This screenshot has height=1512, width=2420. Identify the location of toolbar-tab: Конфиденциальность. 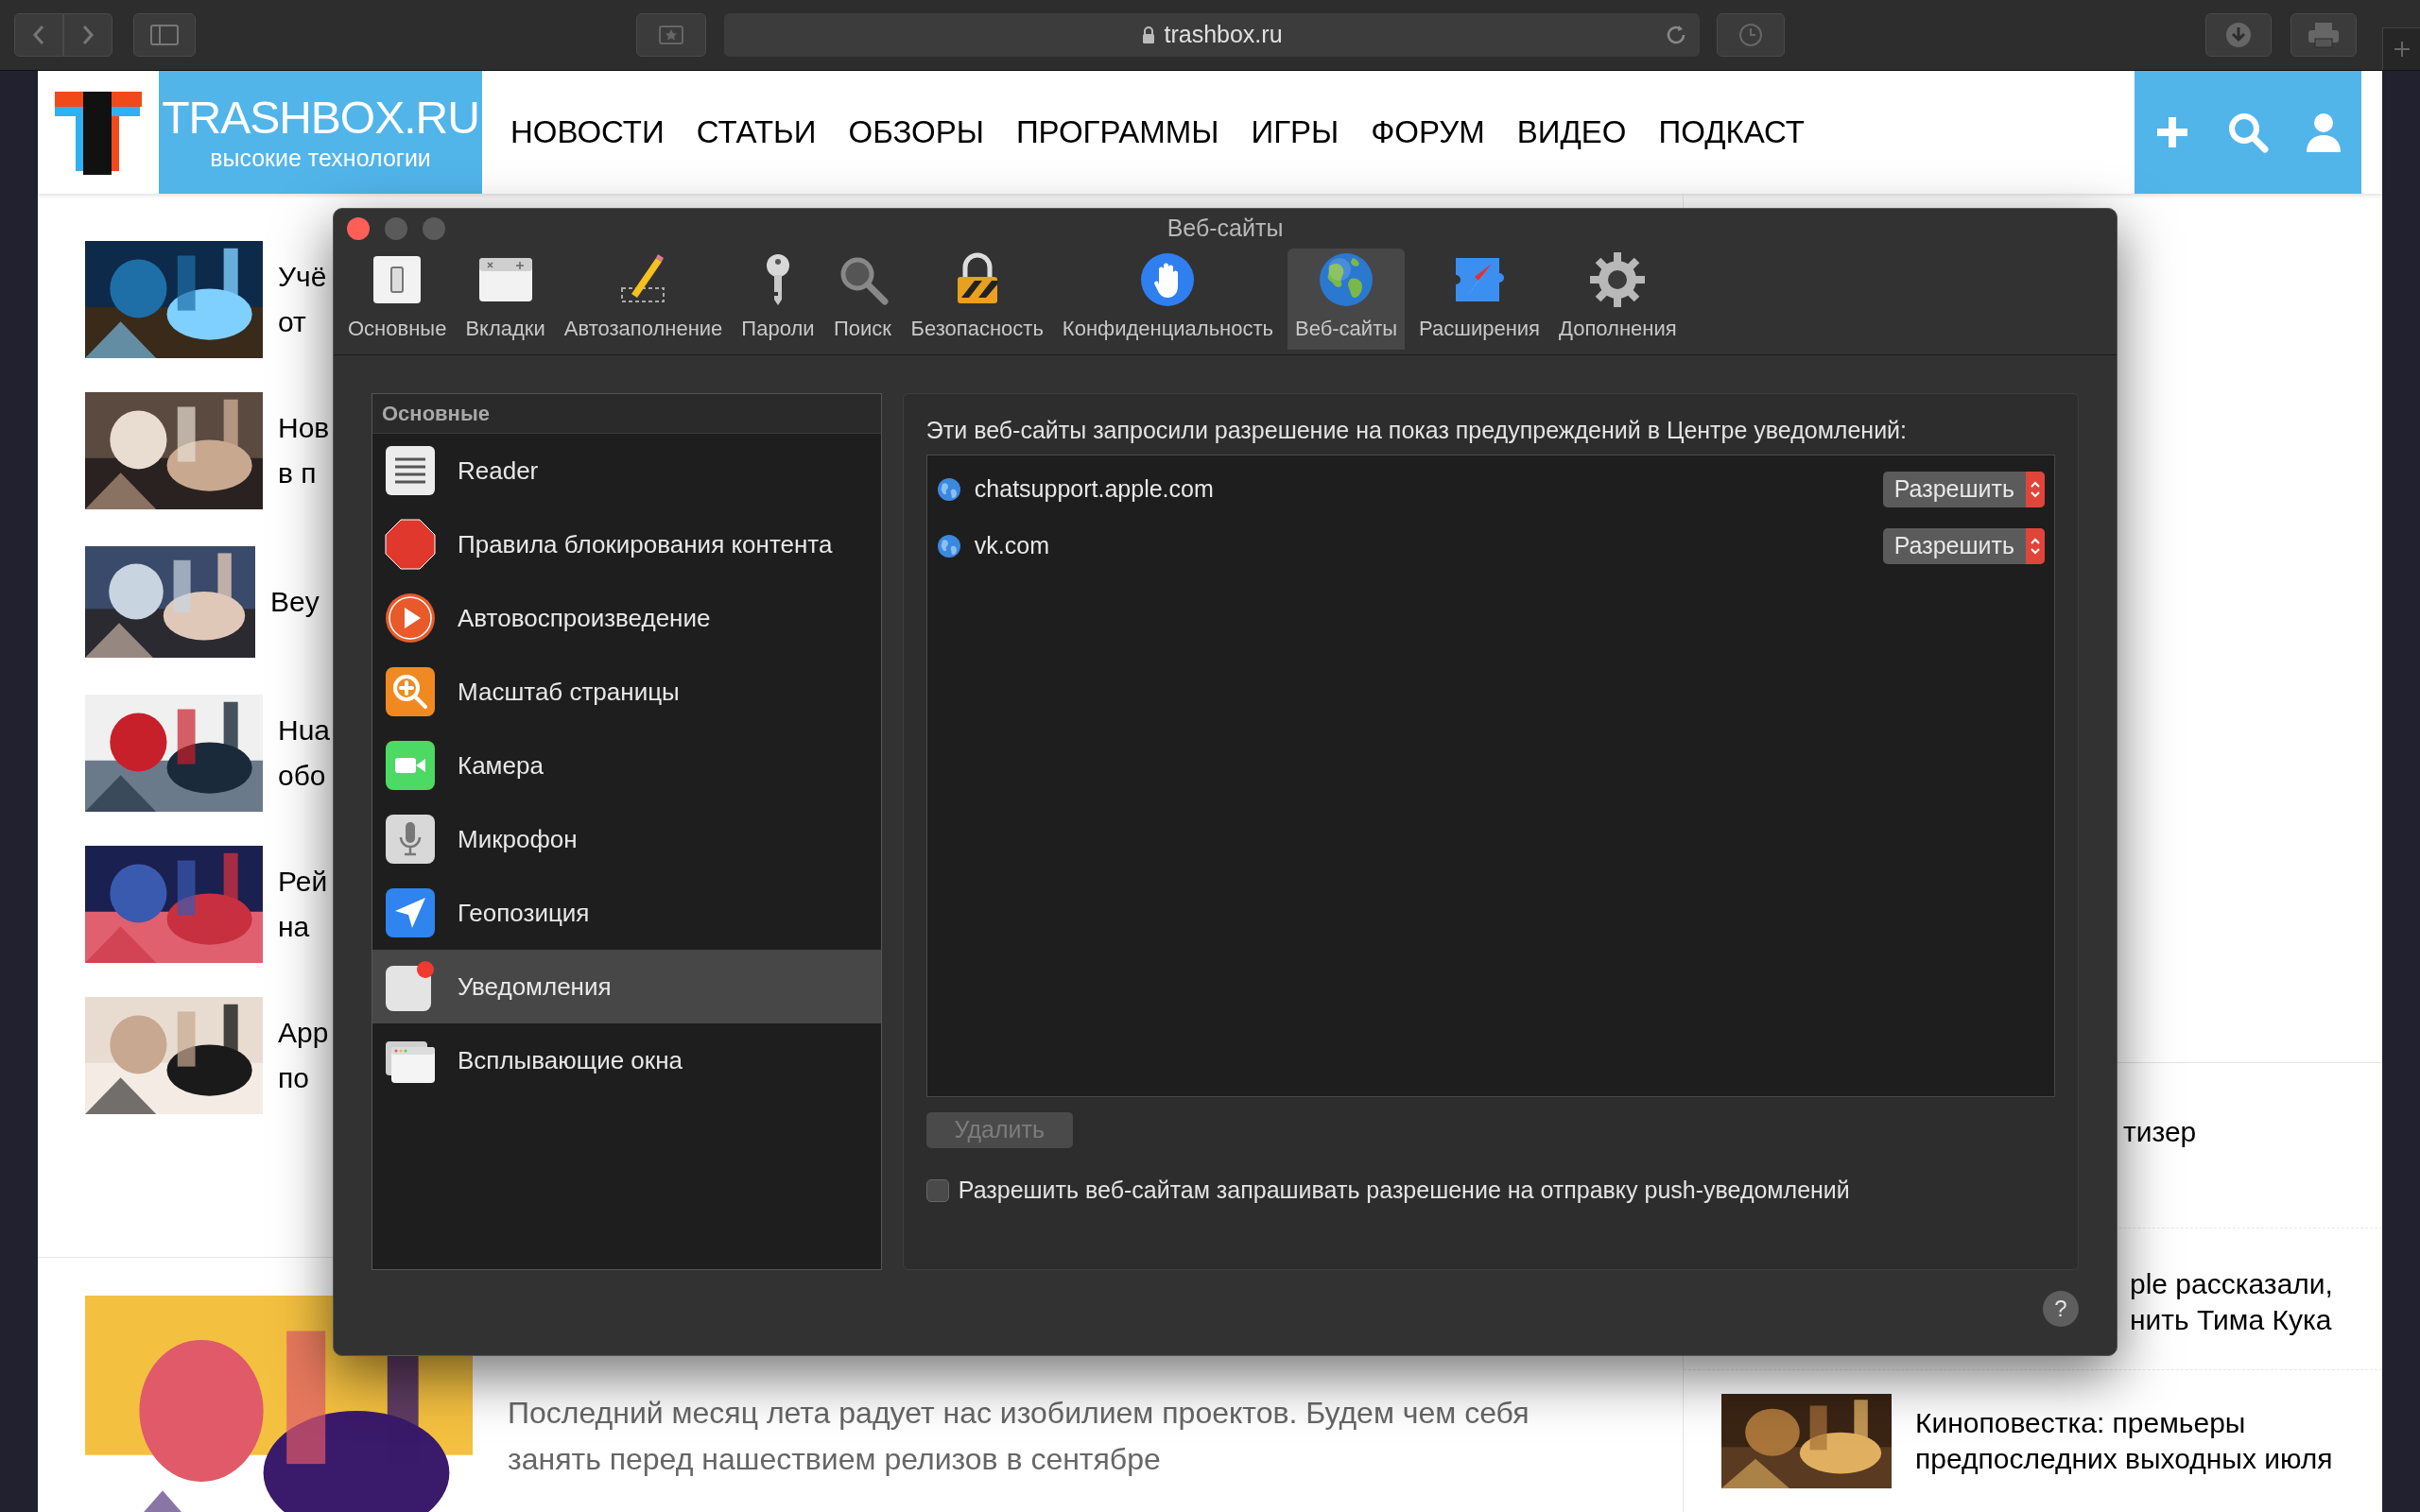
(1168, 299).